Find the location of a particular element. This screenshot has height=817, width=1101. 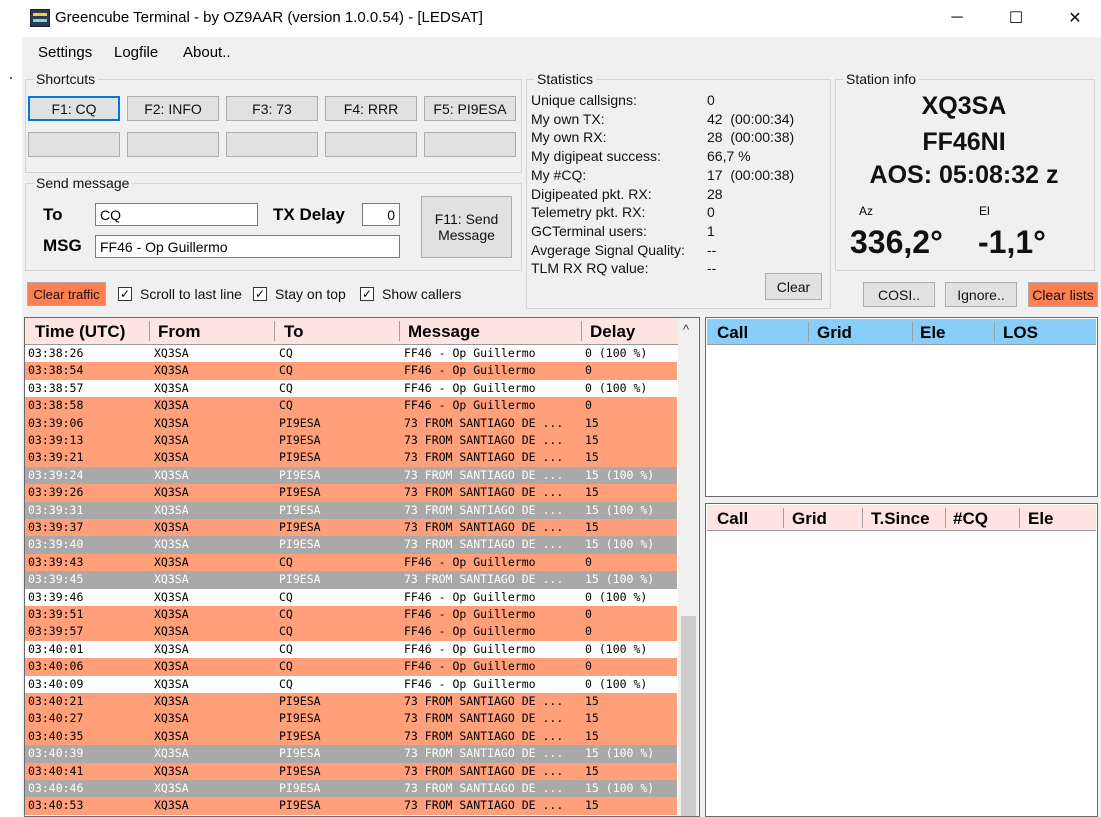

traffic-row: 03:39:57 XQ3SA CQ FF46 - Op Guillermo 0 is located at coordinates (351, 632).